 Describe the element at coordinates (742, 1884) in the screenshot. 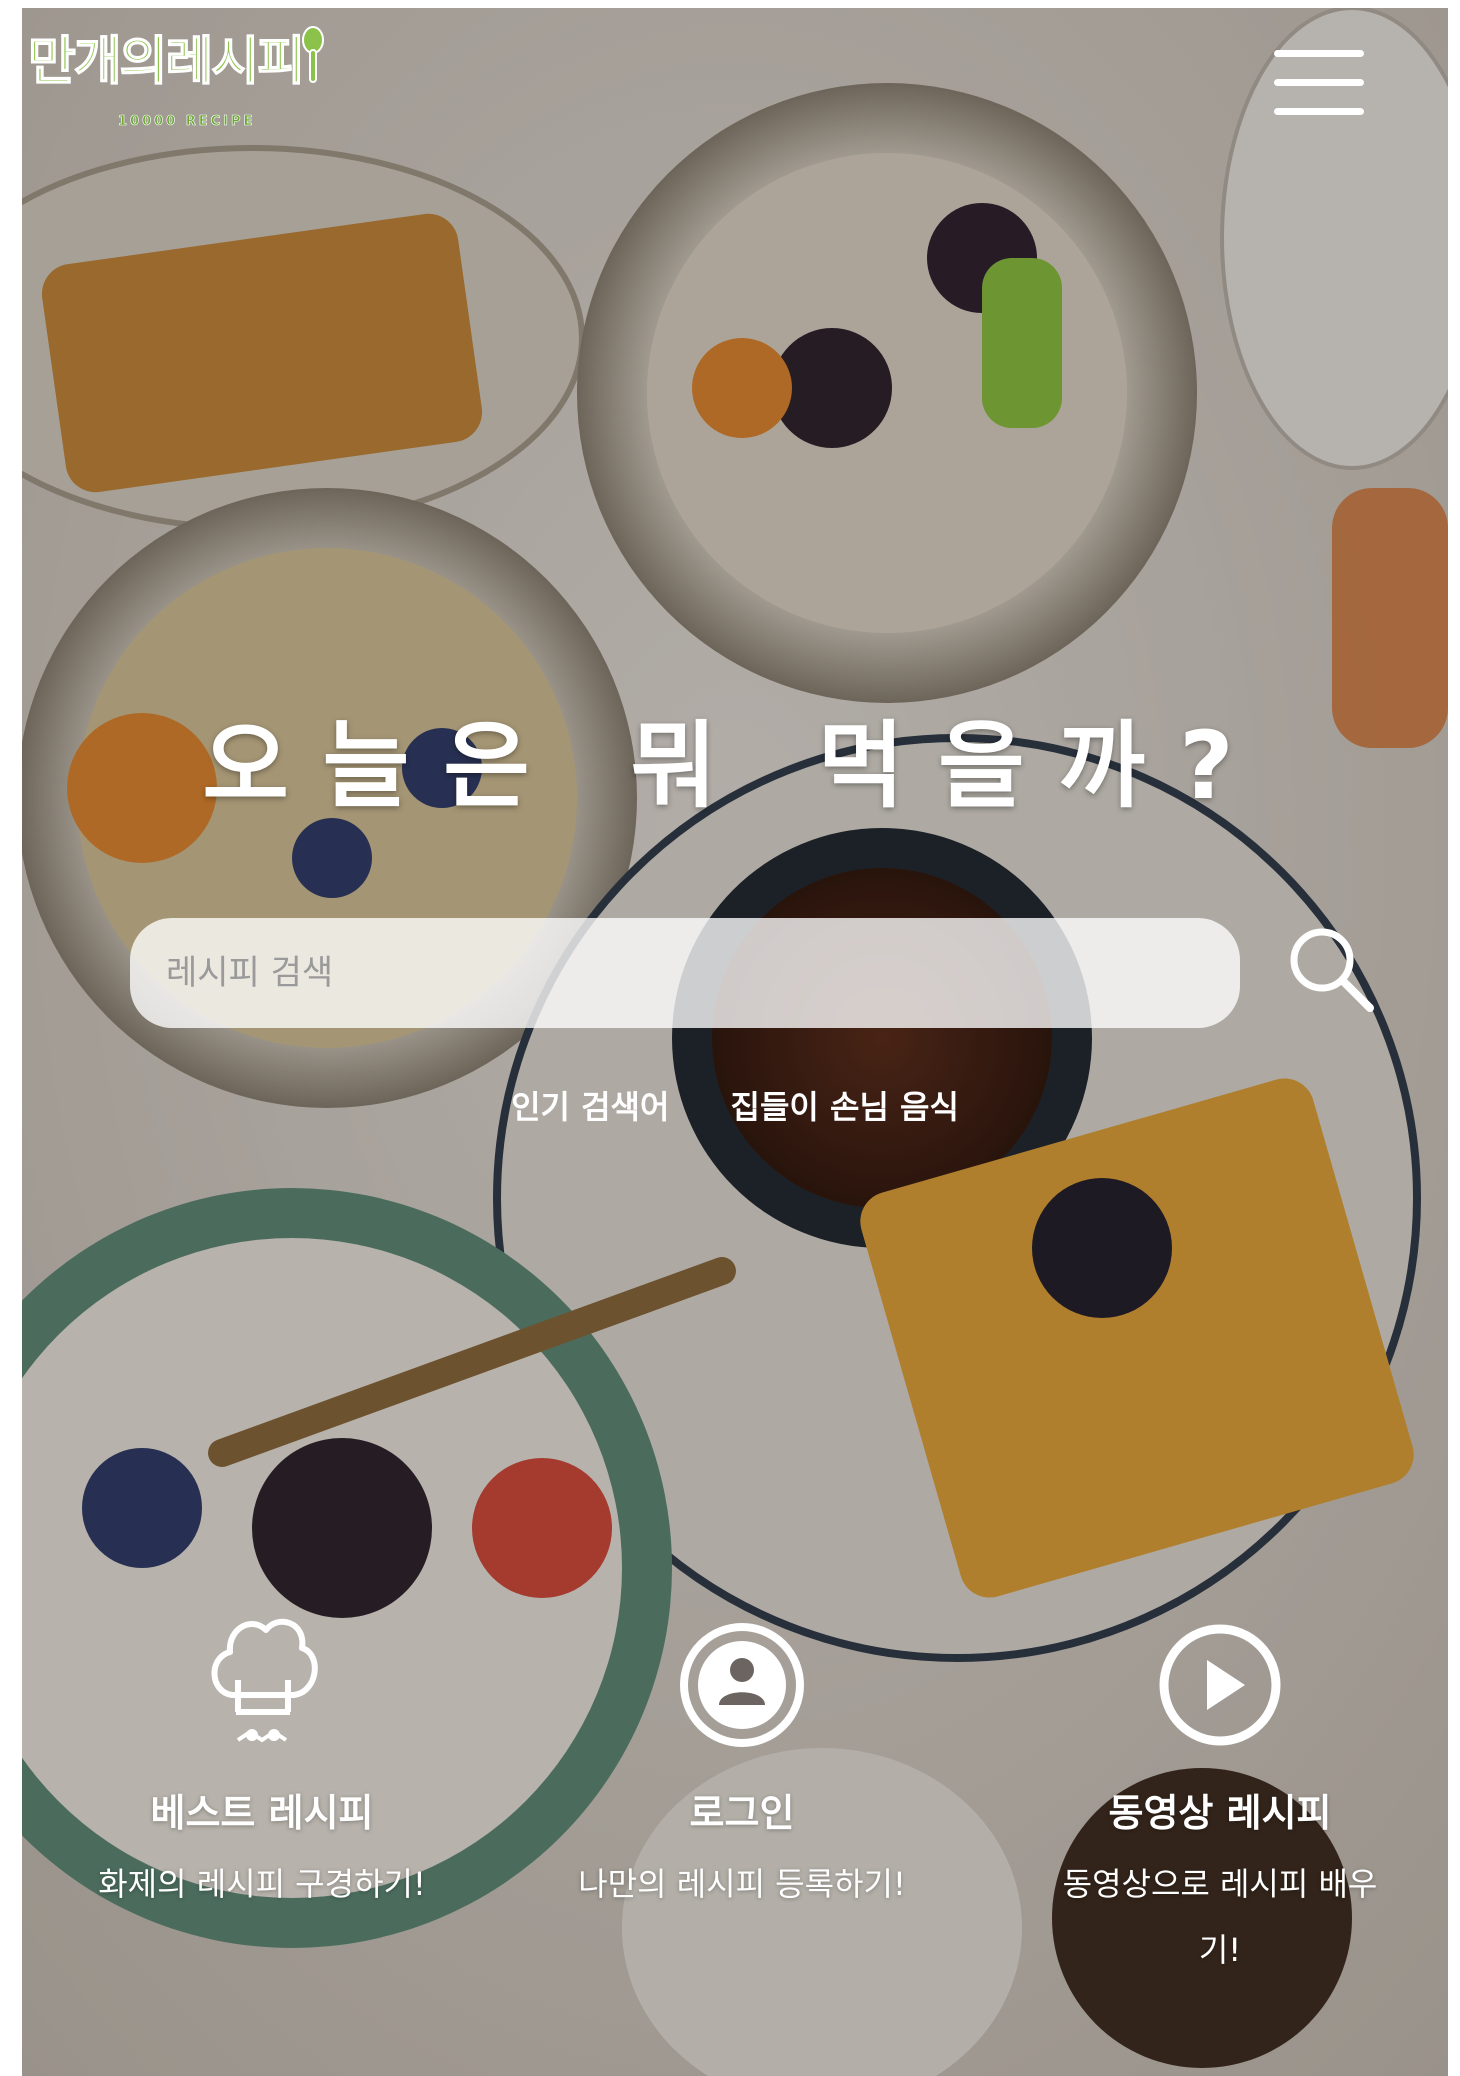

I see `login-description: 나만의 레시피 등록하기!` at that location.